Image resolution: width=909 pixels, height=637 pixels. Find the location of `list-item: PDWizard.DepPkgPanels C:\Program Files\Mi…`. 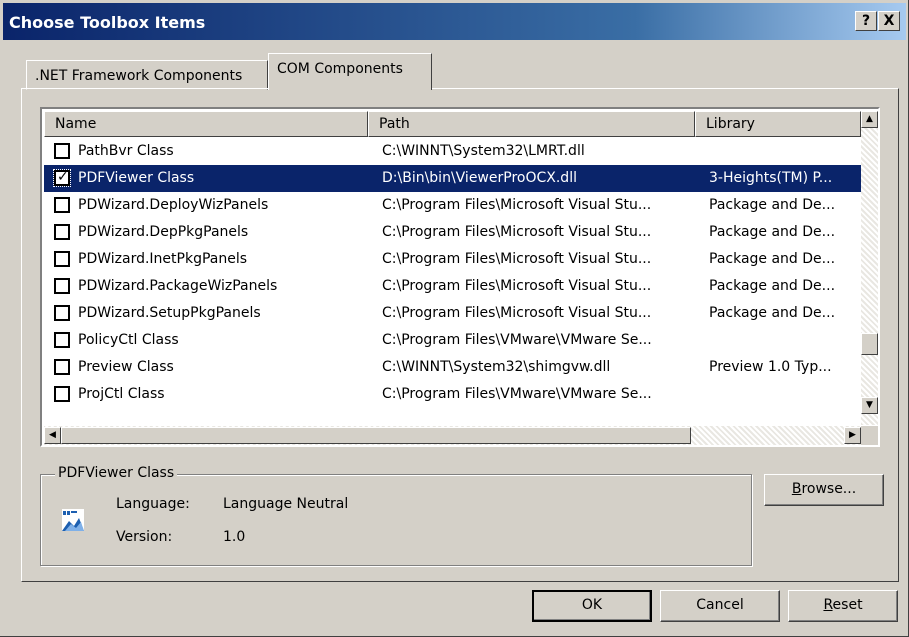

list-item: PDWizard.DepPkgPanels C:\Program Files\Mi… is located at coordinates (452, 232).